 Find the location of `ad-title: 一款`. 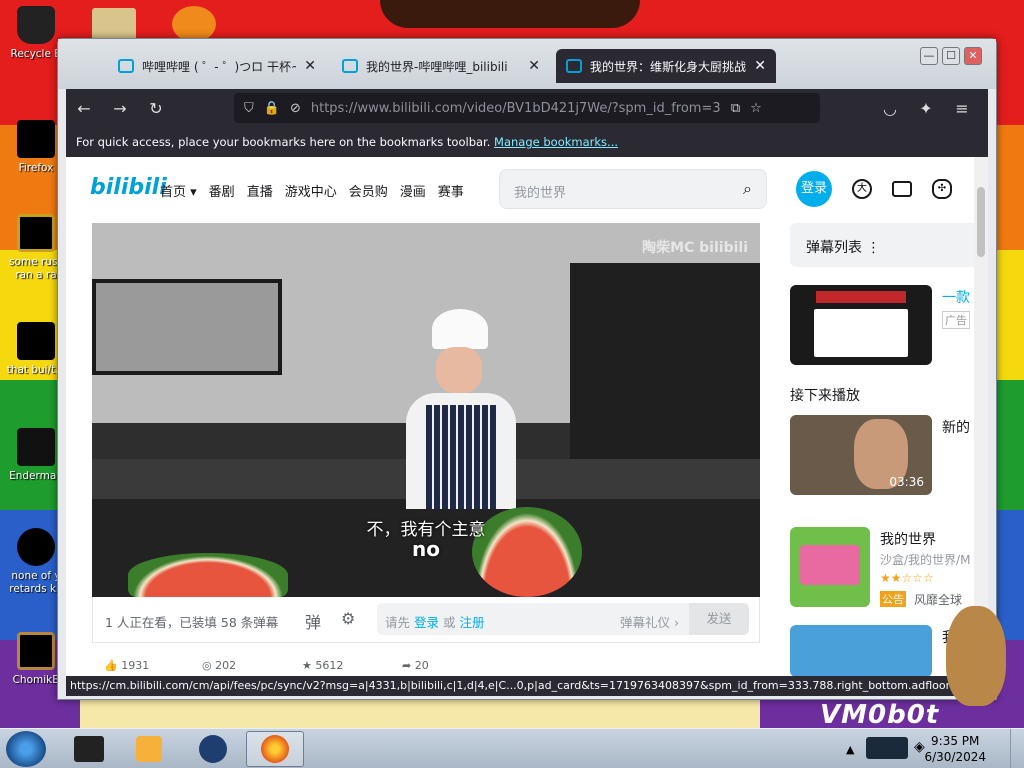

ad-title: 一款 is located at coordinates (956, 297).